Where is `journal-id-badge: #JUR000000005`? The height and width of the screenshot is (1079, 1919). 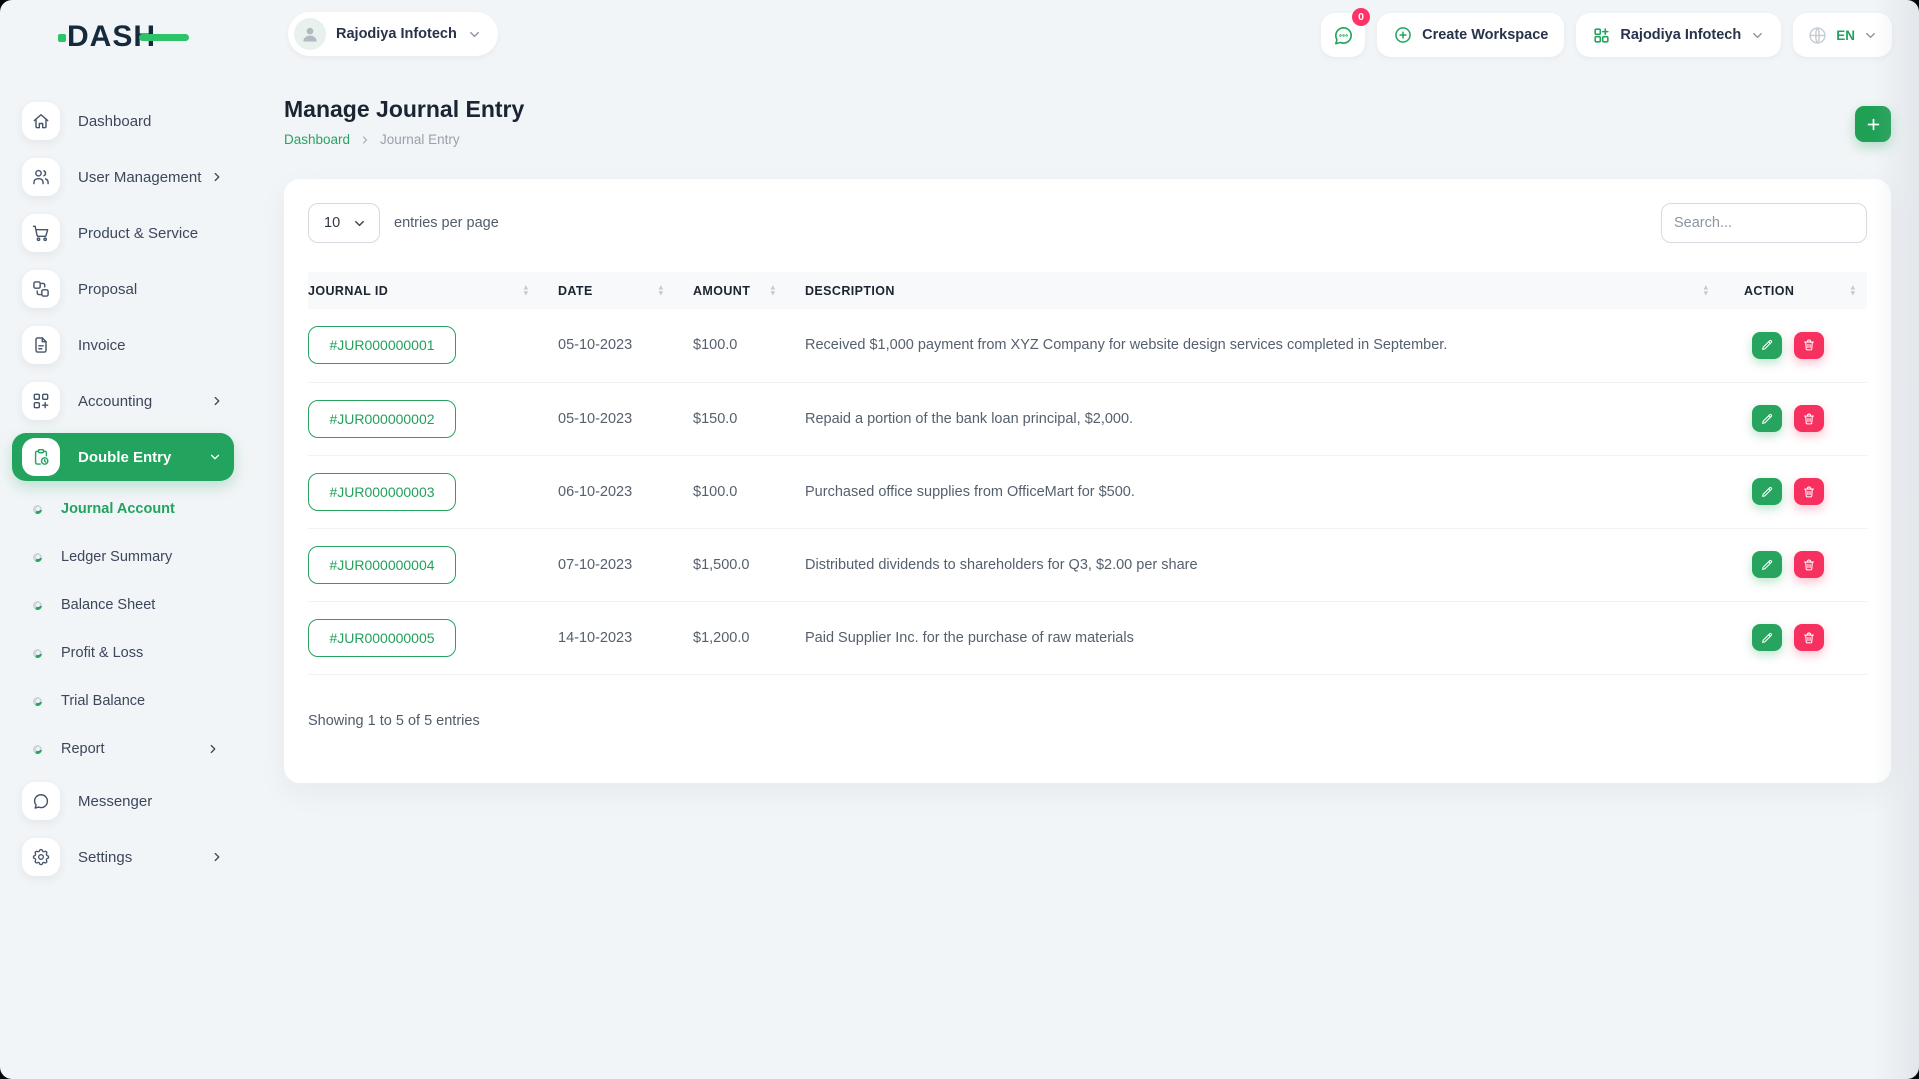 journal-id-badge: #JUR000000005 is located at coordinates (382, 637).